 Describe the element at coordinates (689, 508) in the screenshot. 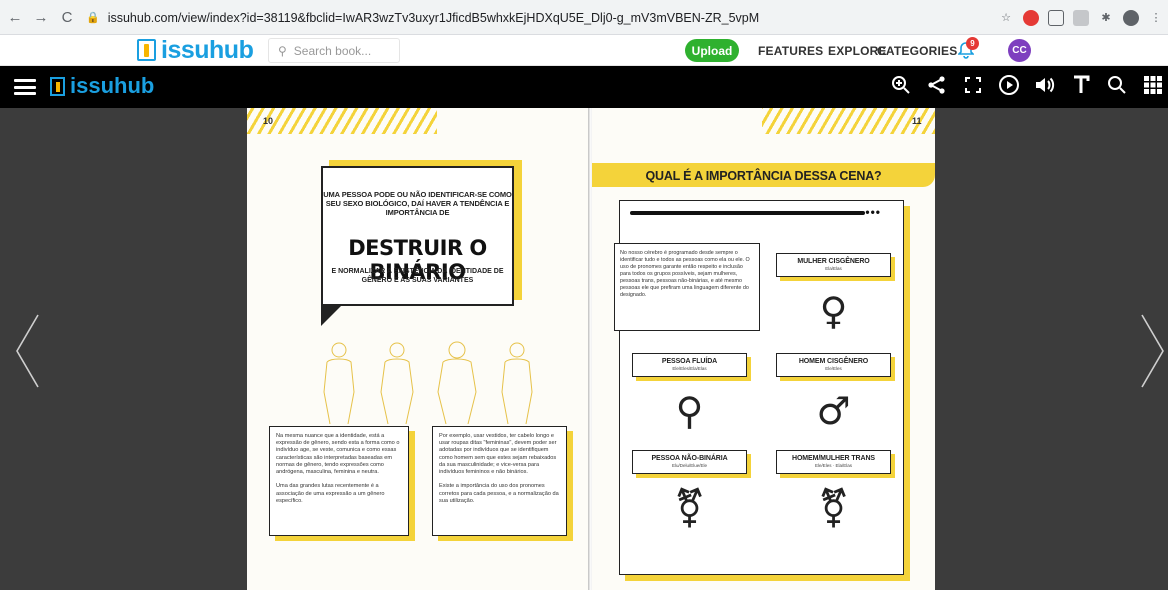

I see `nonbinary-symbol-icon: ⚧` at that location.